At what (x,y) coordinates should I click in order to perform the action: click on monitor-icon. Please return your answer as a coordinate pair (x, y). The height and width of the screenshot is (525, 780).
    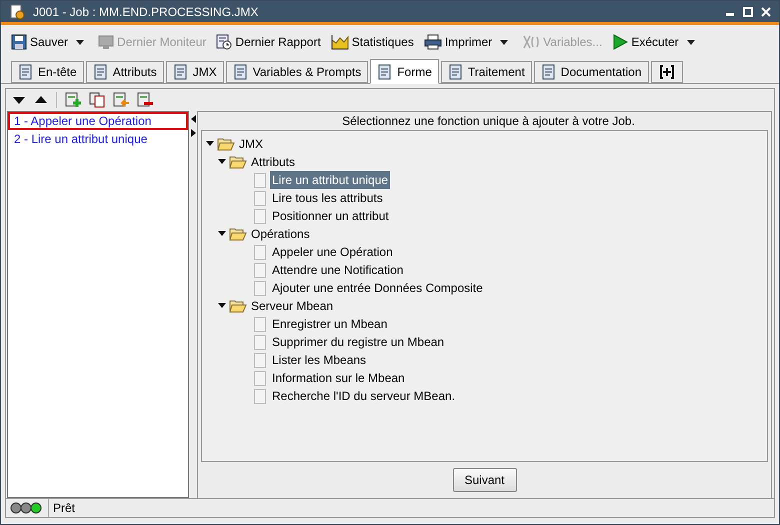
    Looking at the image, I should click on (106, 42).